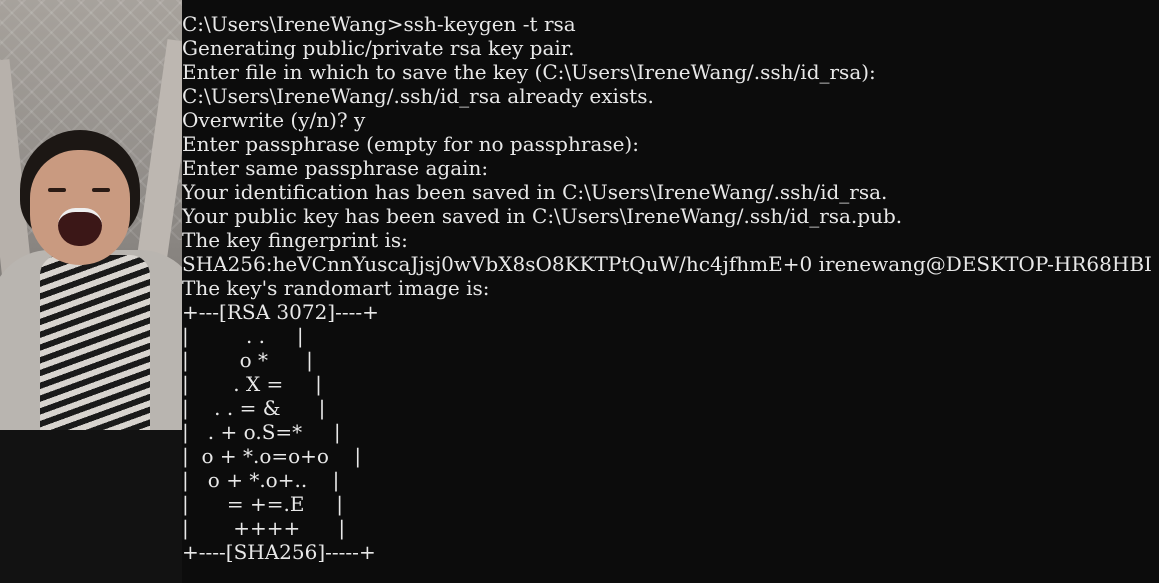 This screenshot has height=583, width=1159. Describe the element at coordinates (279, 552) in the screenshot. I see `randomart-line: +----[SHA256]-----+` at that location.